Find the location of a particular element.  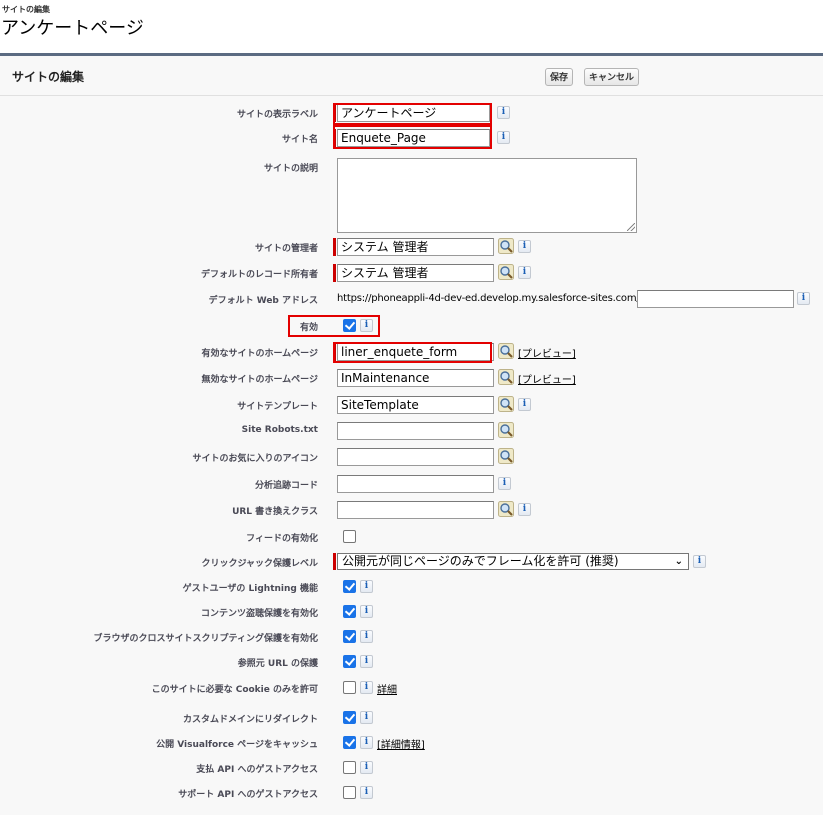

row-guest-lightning: ゲストユーザの Lightning 機能 i is located at coordinates (411, 588).